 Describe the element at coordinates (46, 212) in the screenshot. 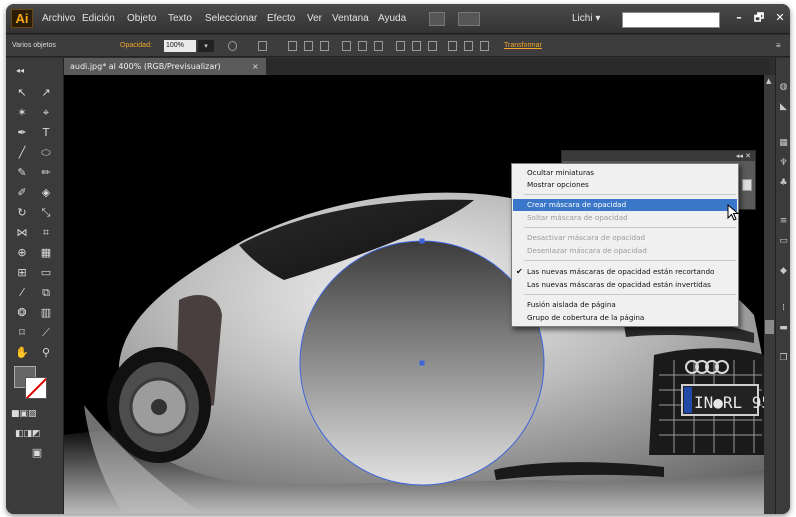

I see `scale-tool-icon: ⤡` at that location.